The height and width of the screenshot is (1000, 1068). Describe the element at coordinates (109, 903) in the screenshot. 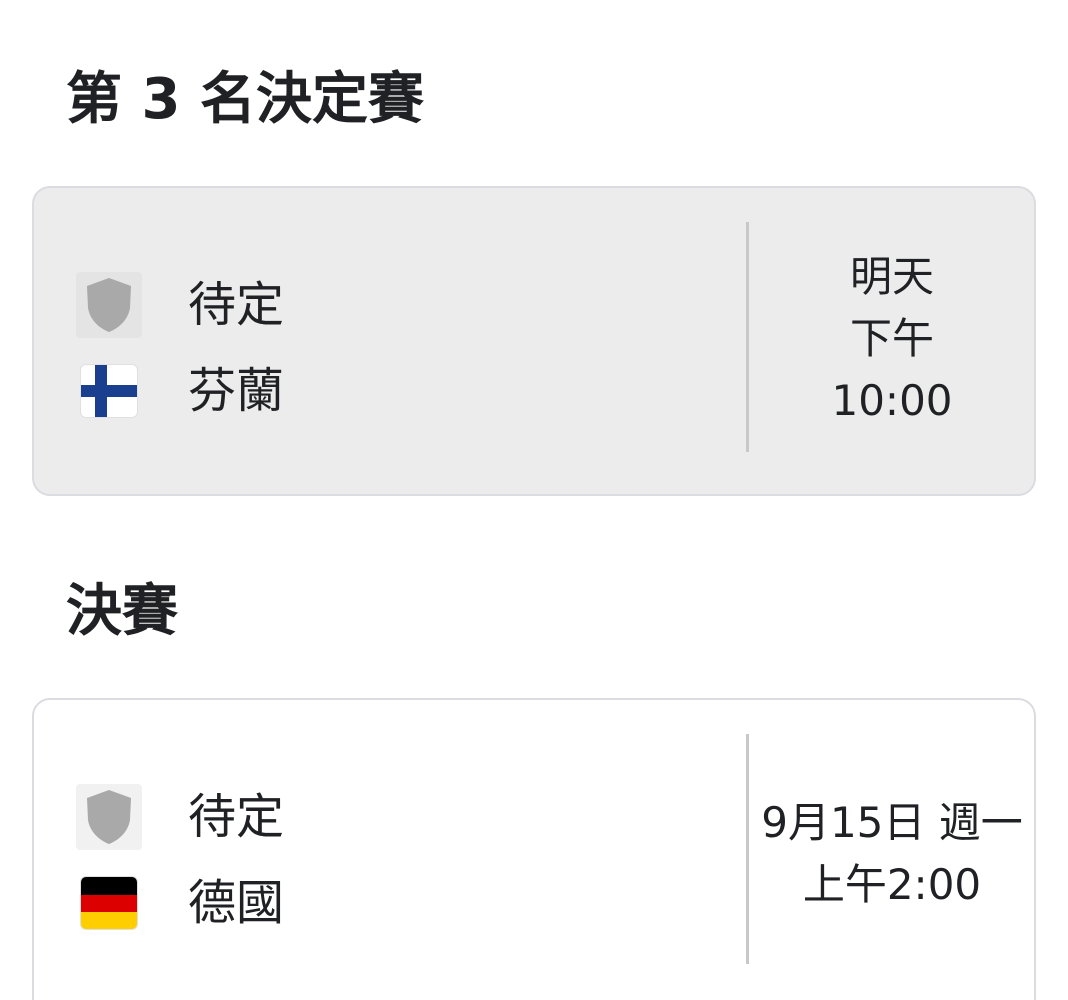

I see `germany-flag-icon` at that location.